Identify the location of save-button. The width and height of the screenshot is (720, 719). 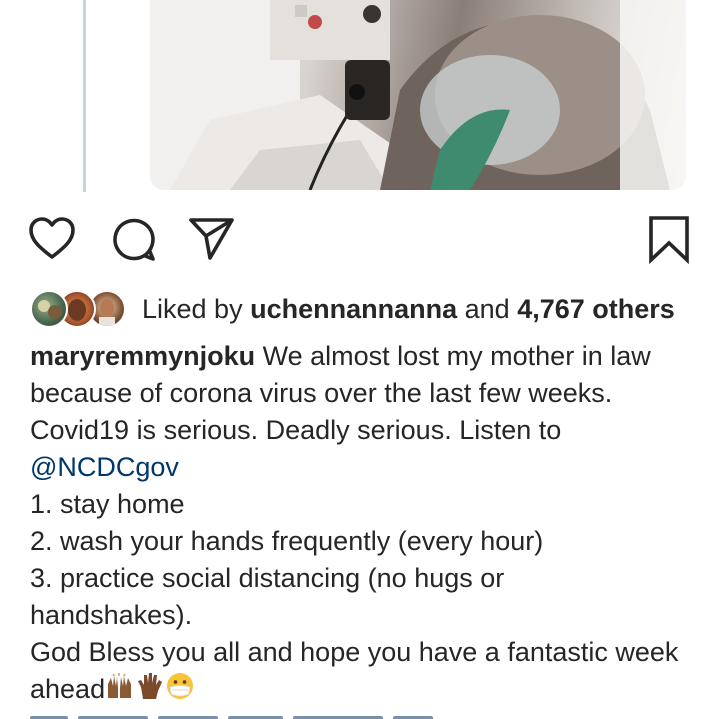
(669, 239).